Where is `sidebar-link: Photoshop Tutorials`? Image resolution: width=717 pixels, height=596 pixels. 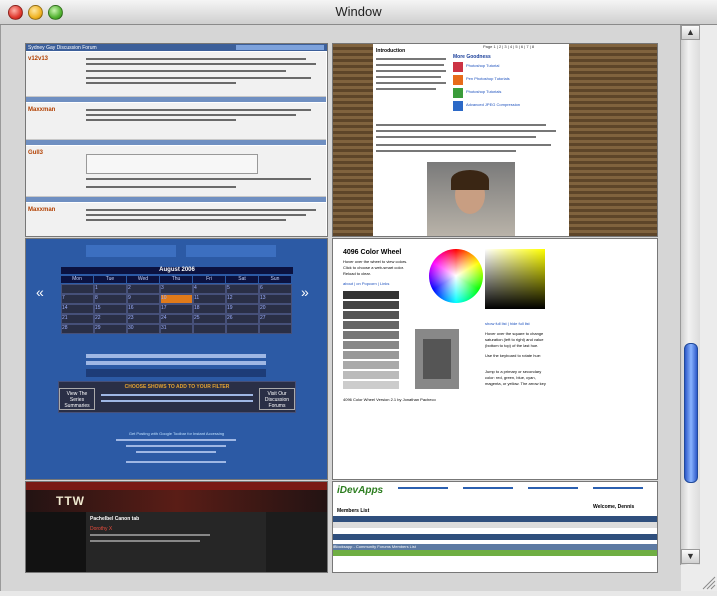
sidebar-link: Photoshop Tutorials is located at coordinates (483, 91).